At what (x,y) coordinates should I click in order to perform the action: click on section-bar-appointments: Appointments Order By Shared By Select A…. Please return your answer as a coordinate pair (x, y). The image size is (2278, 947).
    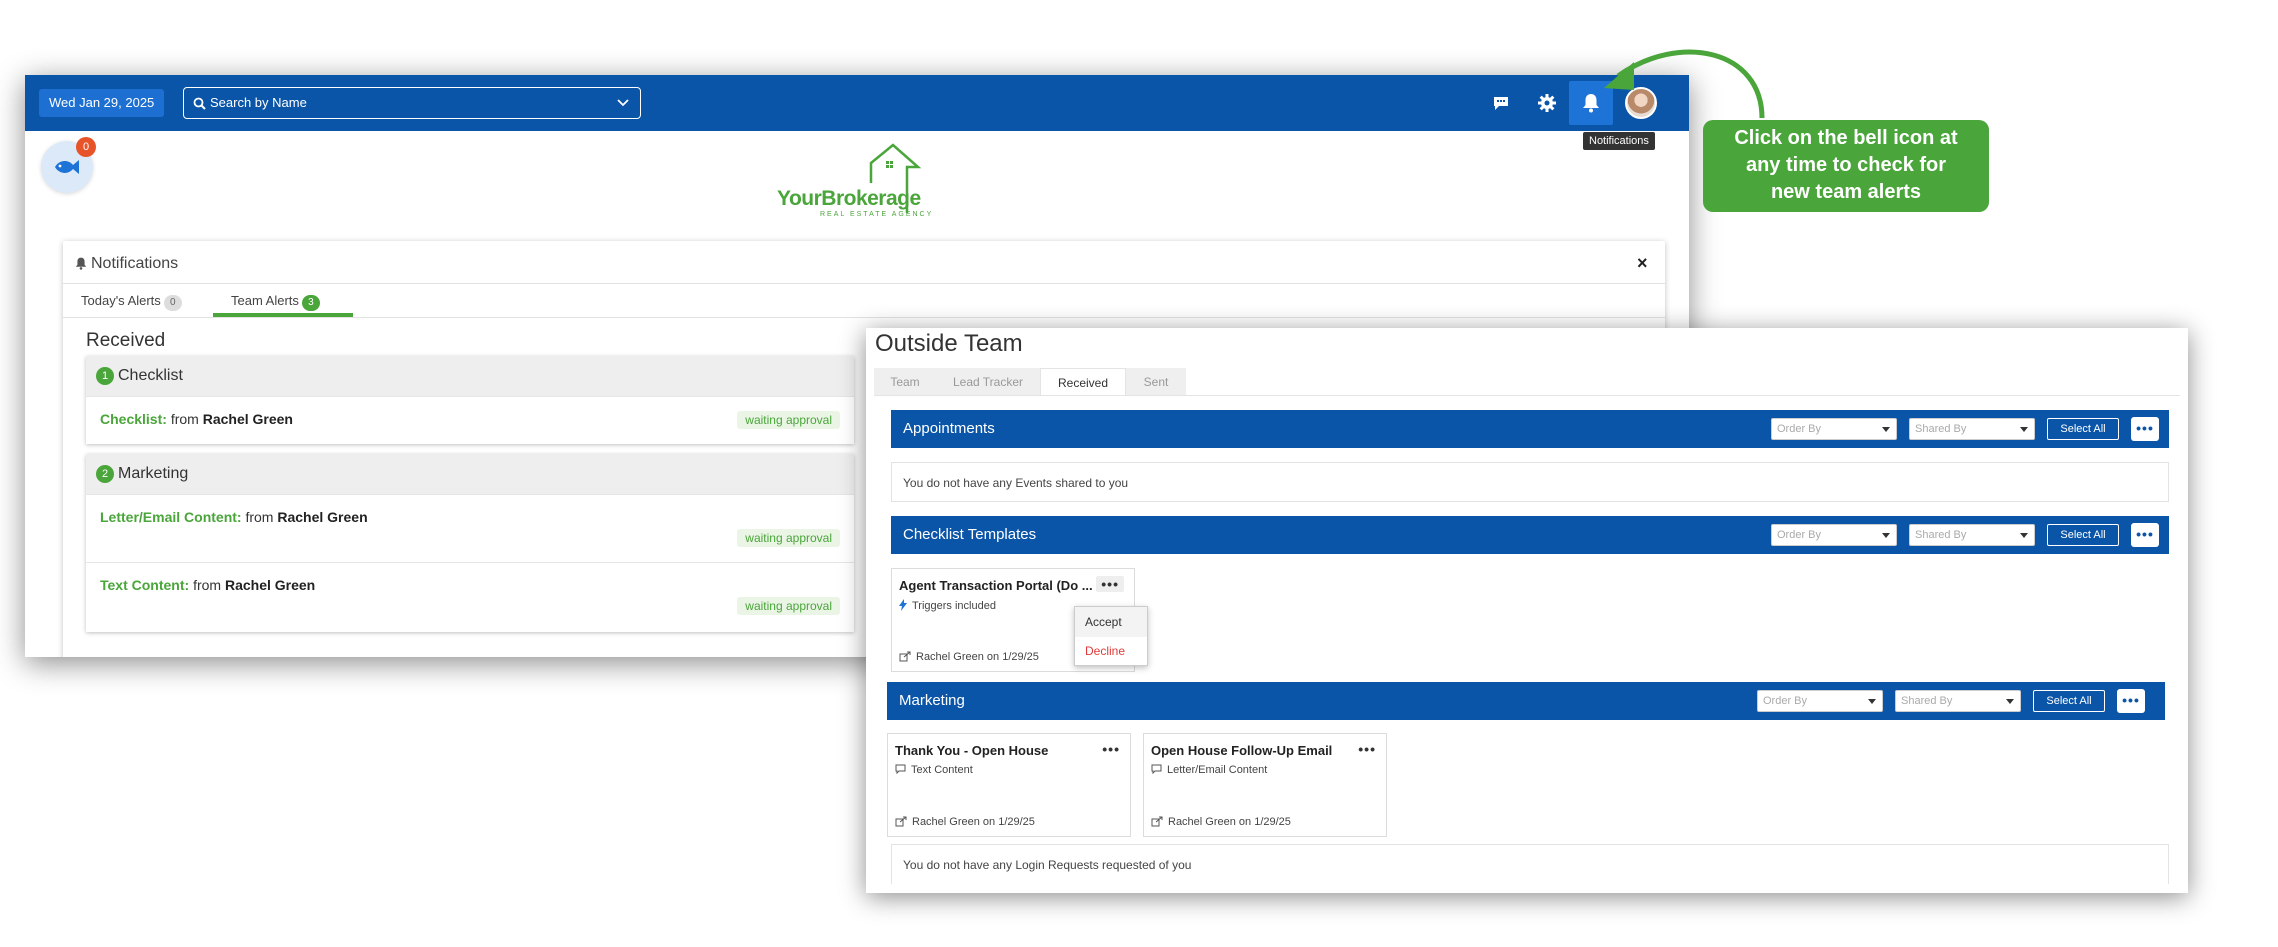
    Looking at the image, I should click on (1530, 429).